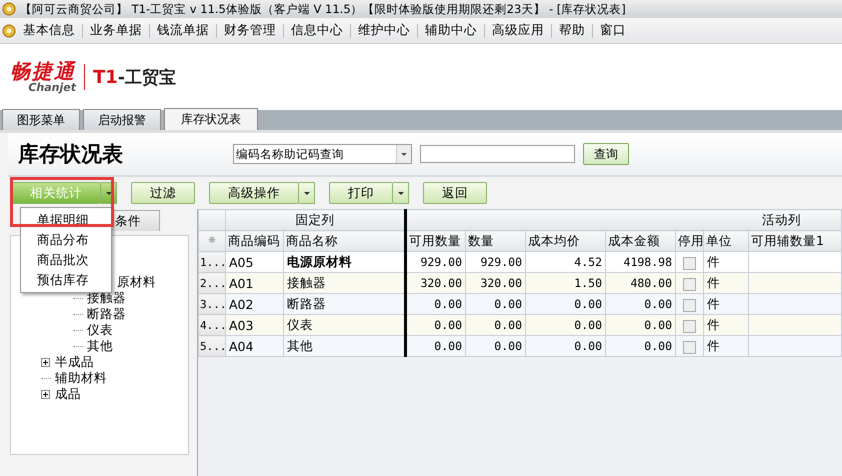 The width and height of the screenshot is (842, 476). What do you see at coordinates (624, 220) in the screenshot?
I see `group-header: 活动列` at bounding box center [624, 220].